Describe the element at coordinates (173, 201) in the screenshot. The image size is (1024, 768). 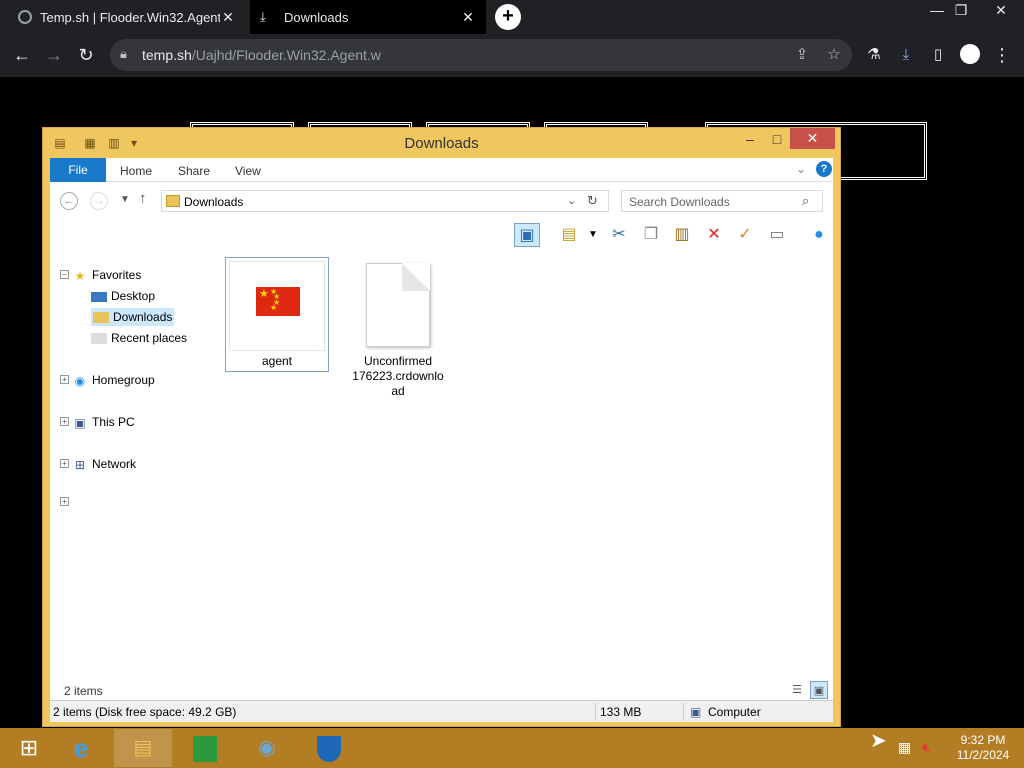
I see `folder-icon` at that location.